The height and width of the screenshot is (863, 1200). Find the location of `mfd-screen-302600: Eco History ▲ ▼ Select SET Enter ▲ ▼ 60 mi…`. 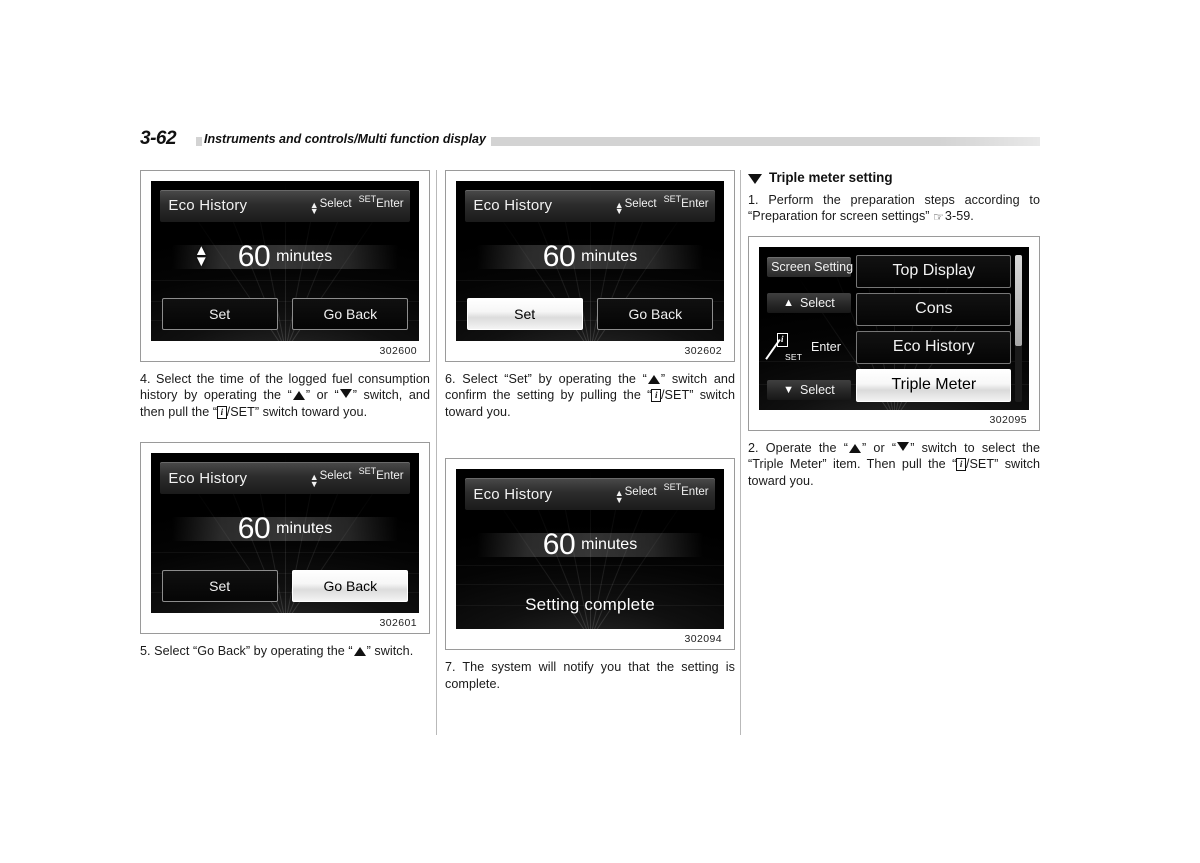

mfd-screen-302600: Eco History ▲ ▼ Select SET Enter ▲ ▼ 60 mi… is located at coordinates (285, 261).